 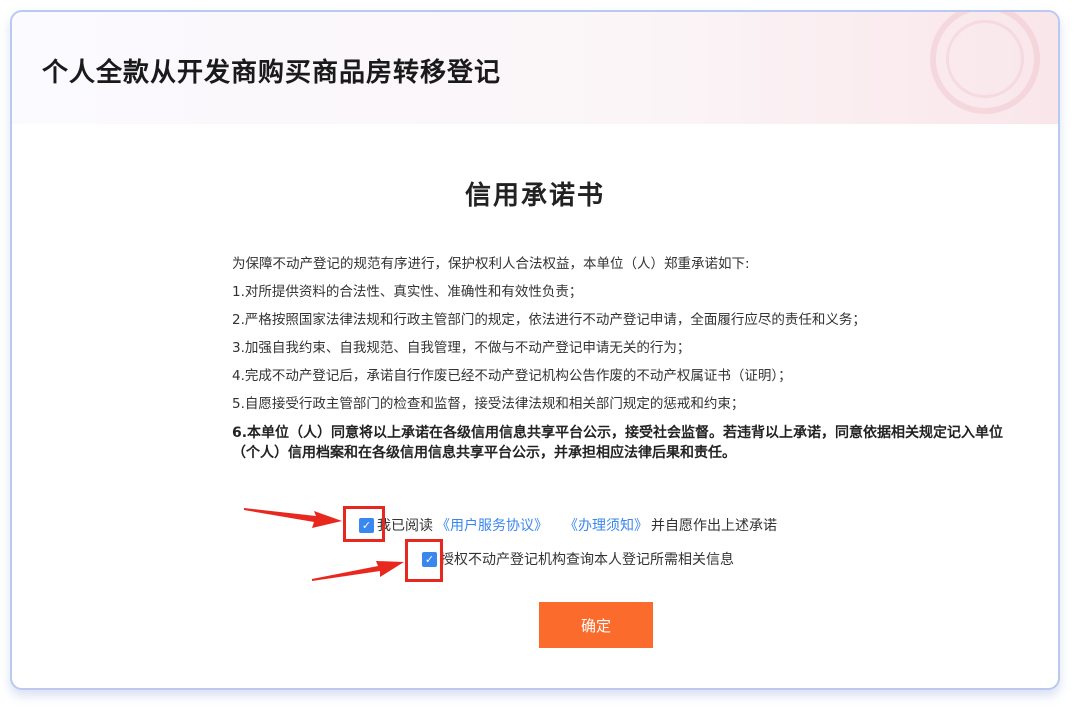 I want to click on agree-read-row: ✓ 我已阅读 《用户服务协议》 《办理须知》 并自愿作出上述承诺, so click(x=568, y=525).